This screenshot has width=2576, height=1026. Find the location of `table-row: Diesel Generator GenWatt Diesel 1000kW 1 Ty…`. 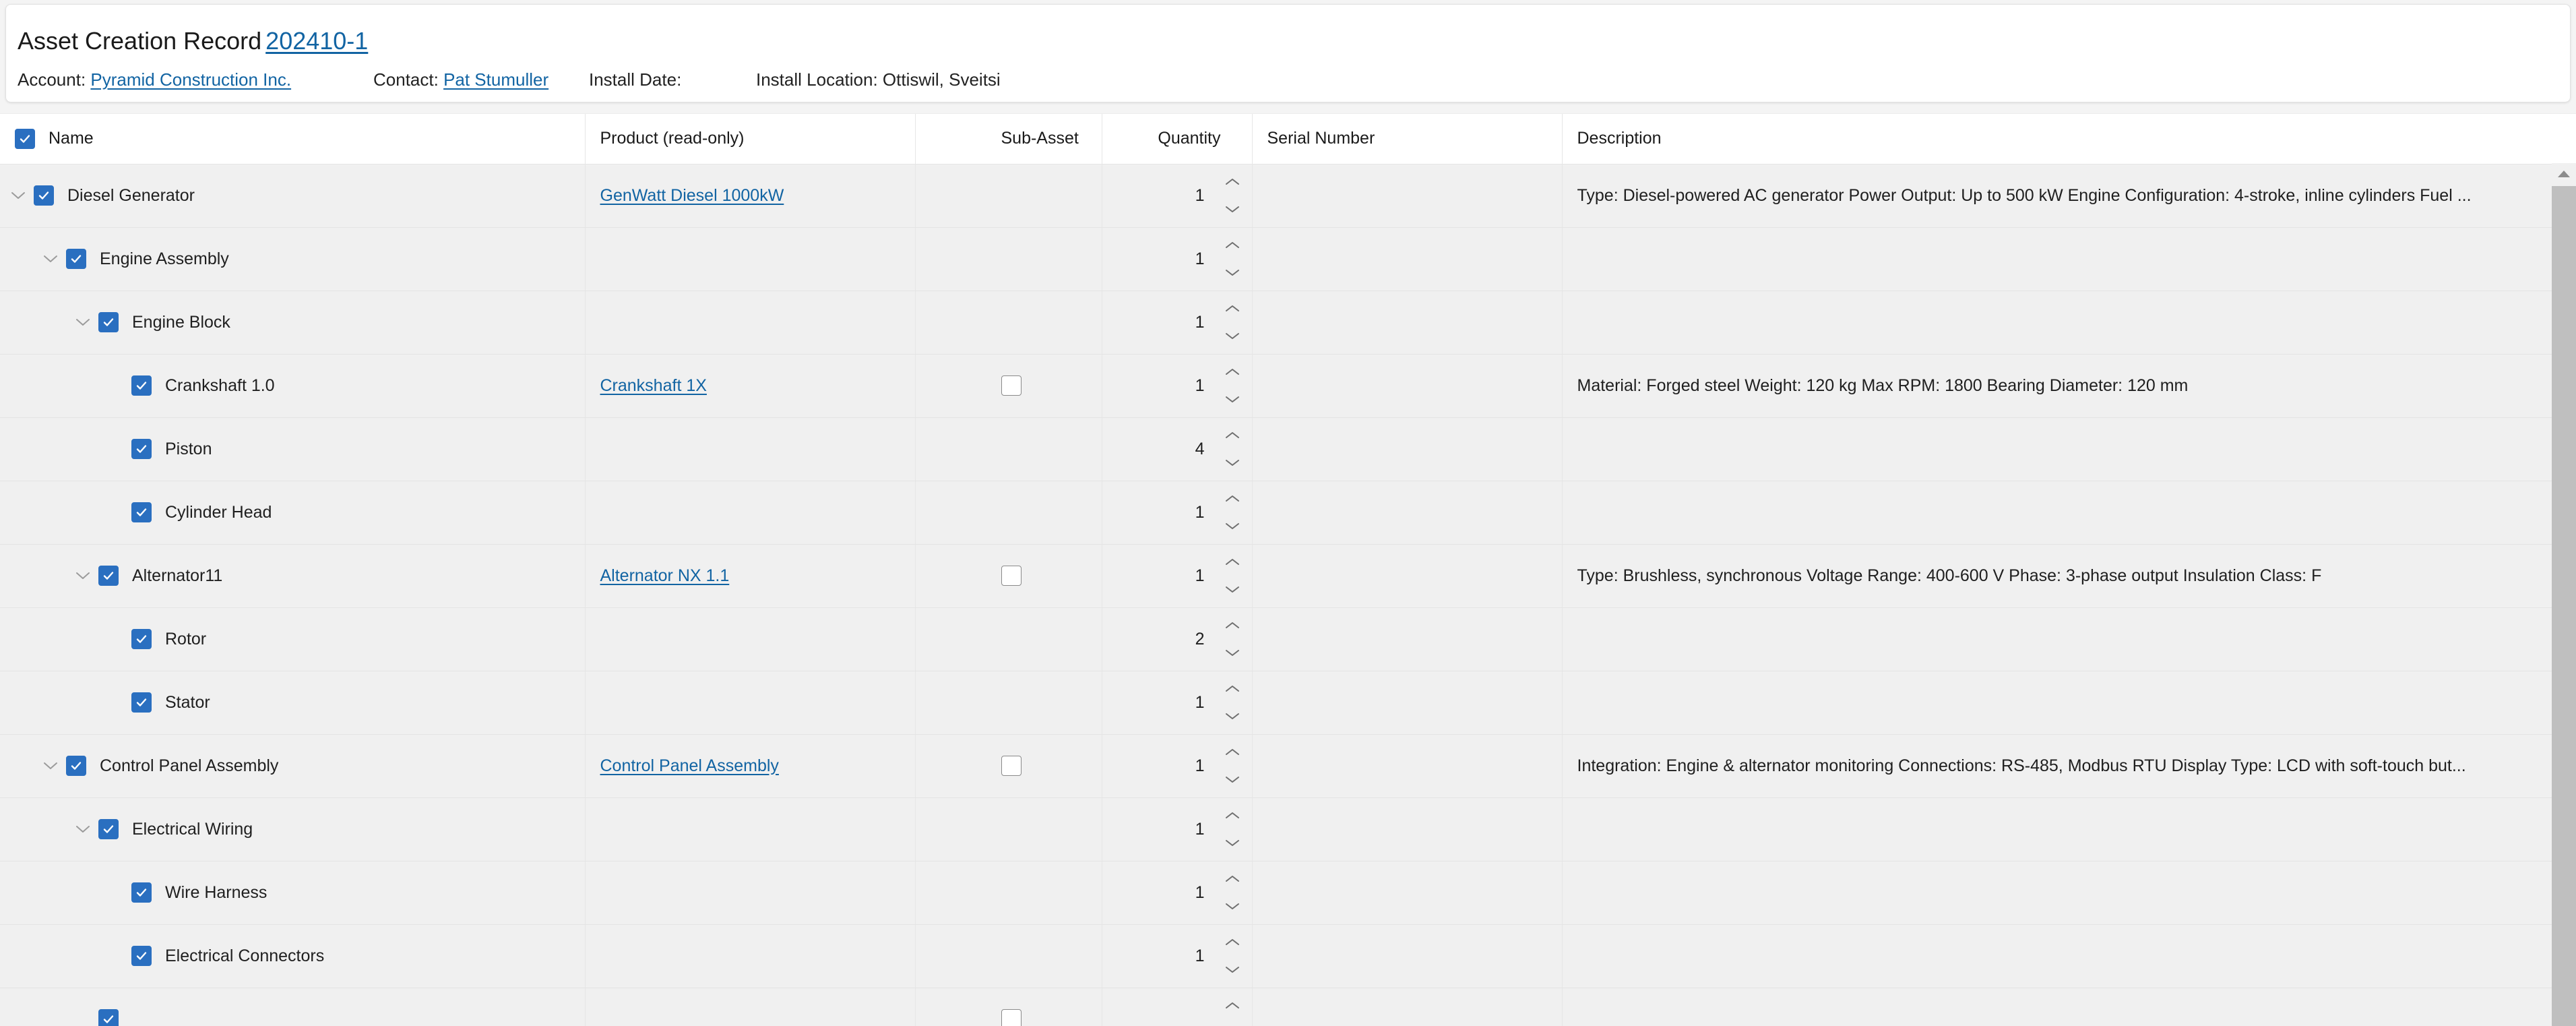

table-row: Diesel Generator GenWatt Diesel 1000kW 1 Ty… is located at coordinates (1288, 196).